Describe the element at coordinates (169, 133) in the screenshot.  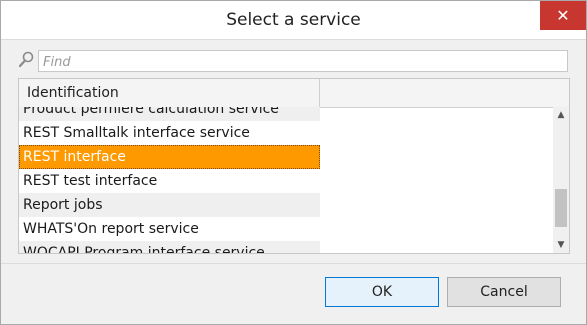
I see `list-item: REST Smalltalk interface service` at that location.